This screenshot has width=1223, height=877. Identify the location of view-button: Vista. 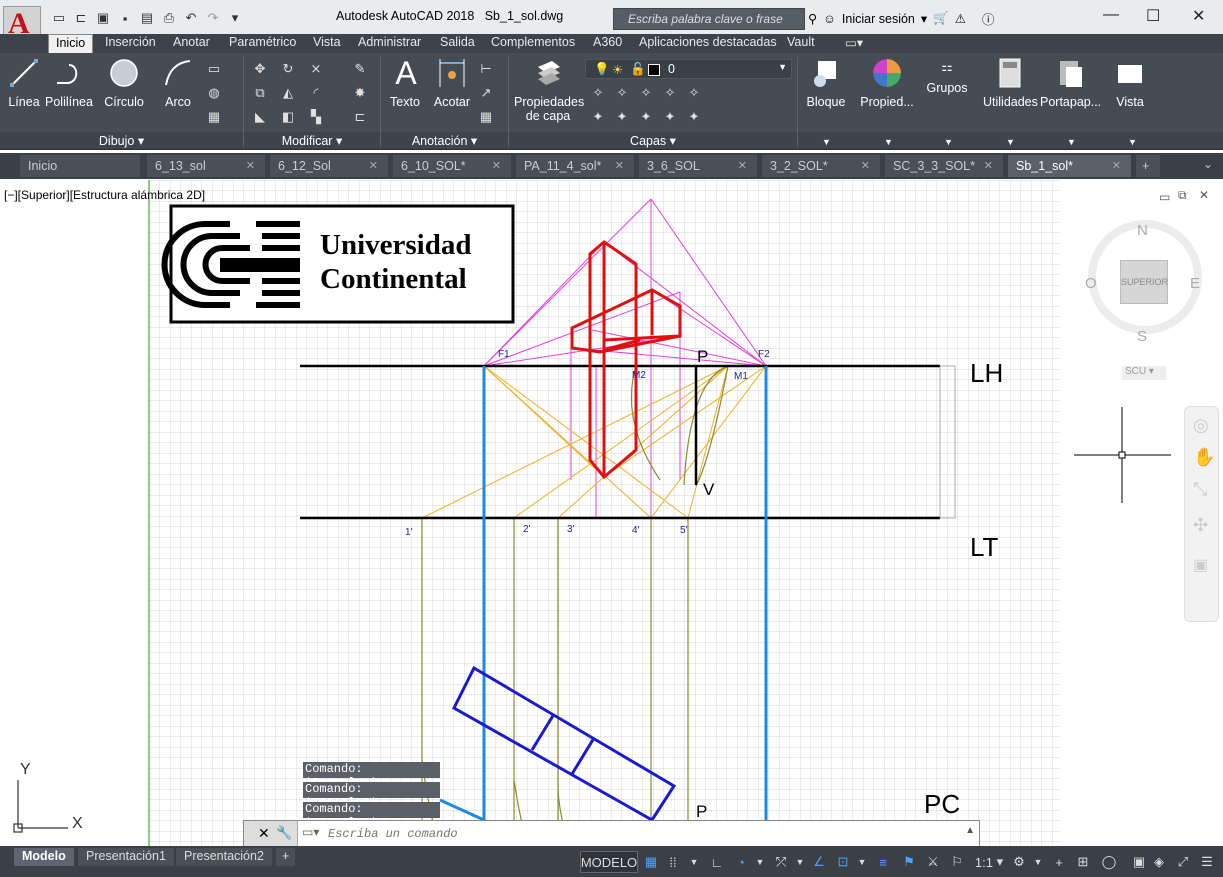
(1130, 82).